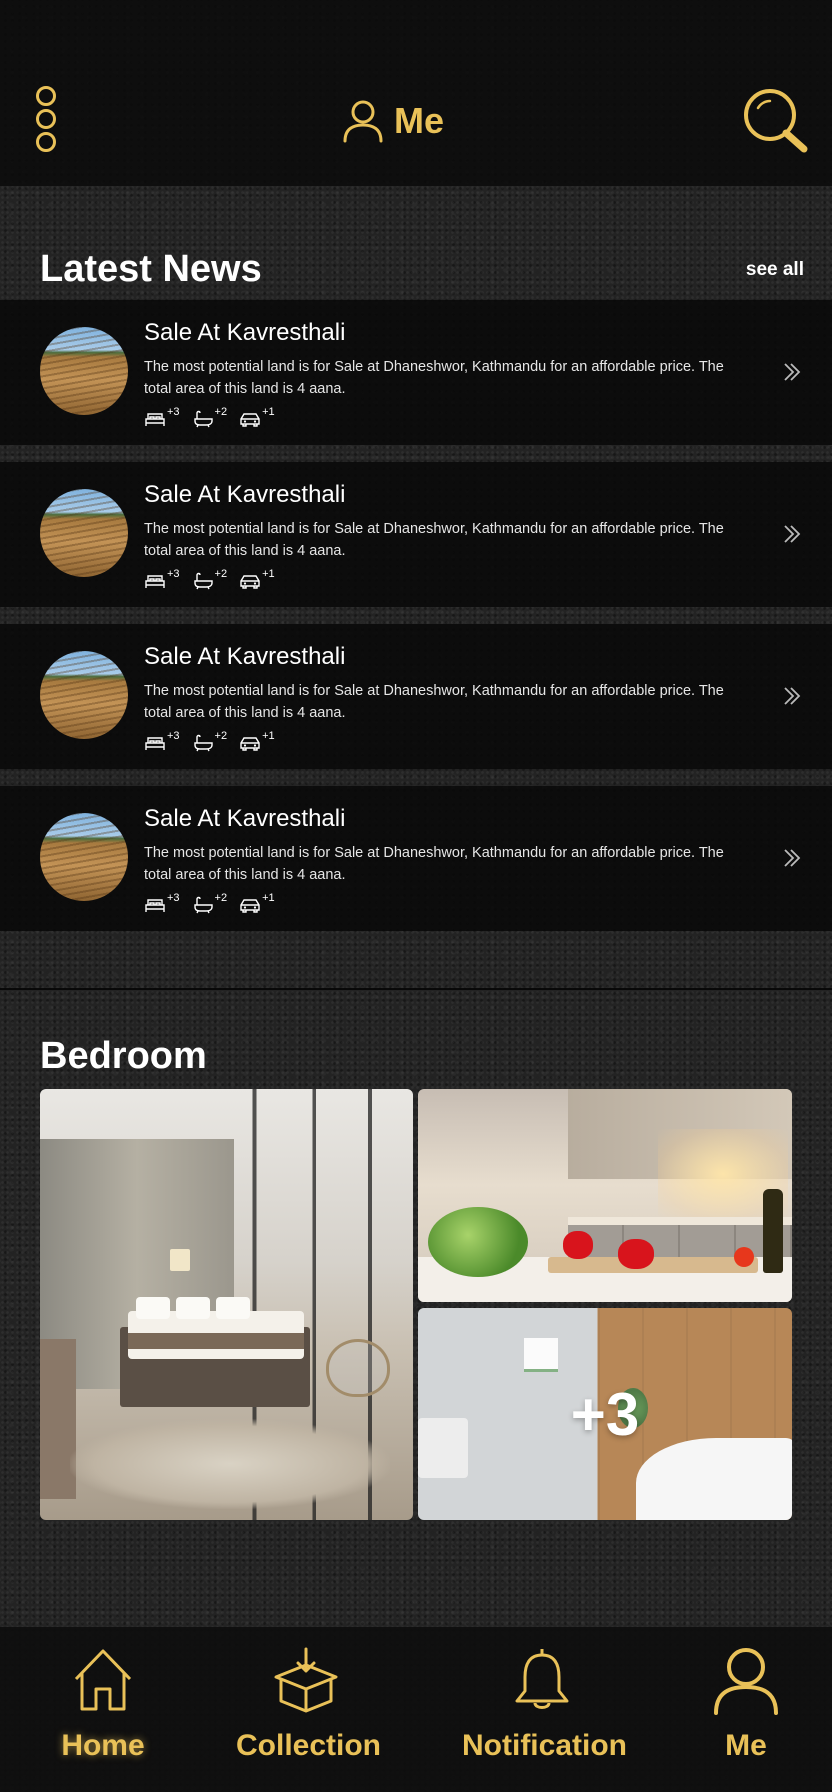  What do you see at coordinates (775, 270) in the screenshot?
I see `see-all-link: see all` at bounding box center [775, 270].